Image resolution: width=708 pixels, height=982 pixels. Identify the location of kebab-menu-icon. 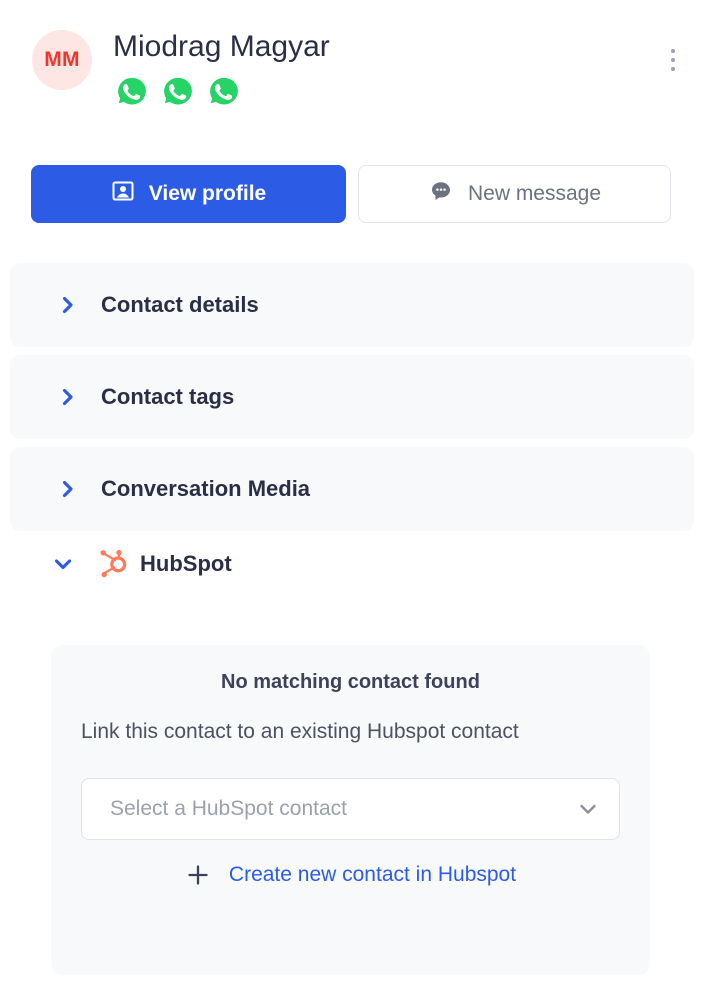
(673, 60).